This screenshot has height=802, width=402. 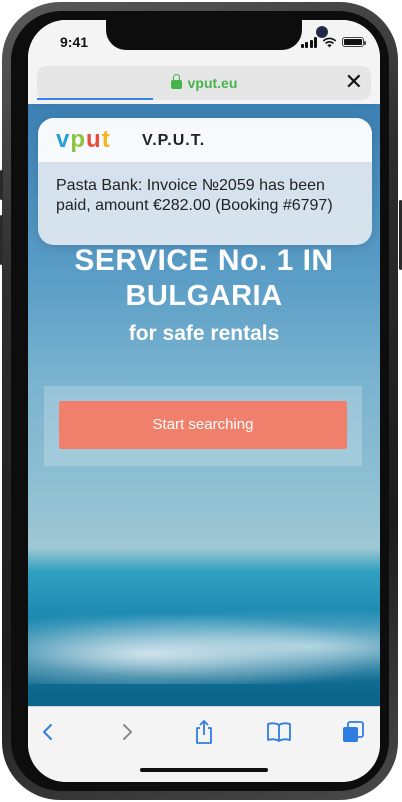 I want to click on url-text: vput.eu, so click(x=212, y=83).